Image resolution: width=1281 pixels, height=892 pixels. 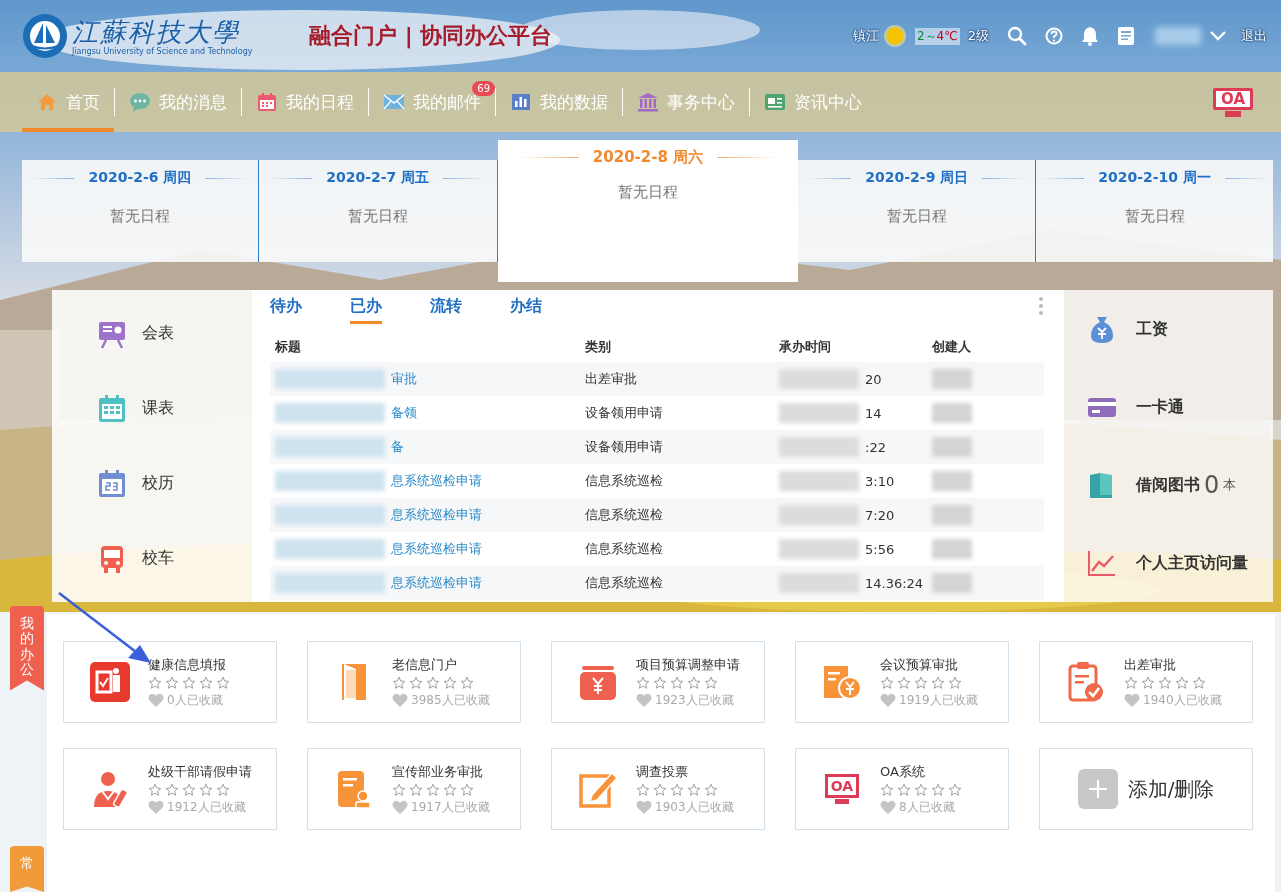 What do you see at coordinates (1054, 36) in the screenshot?
I see `help-icon` at bounding box center [1054, 36].